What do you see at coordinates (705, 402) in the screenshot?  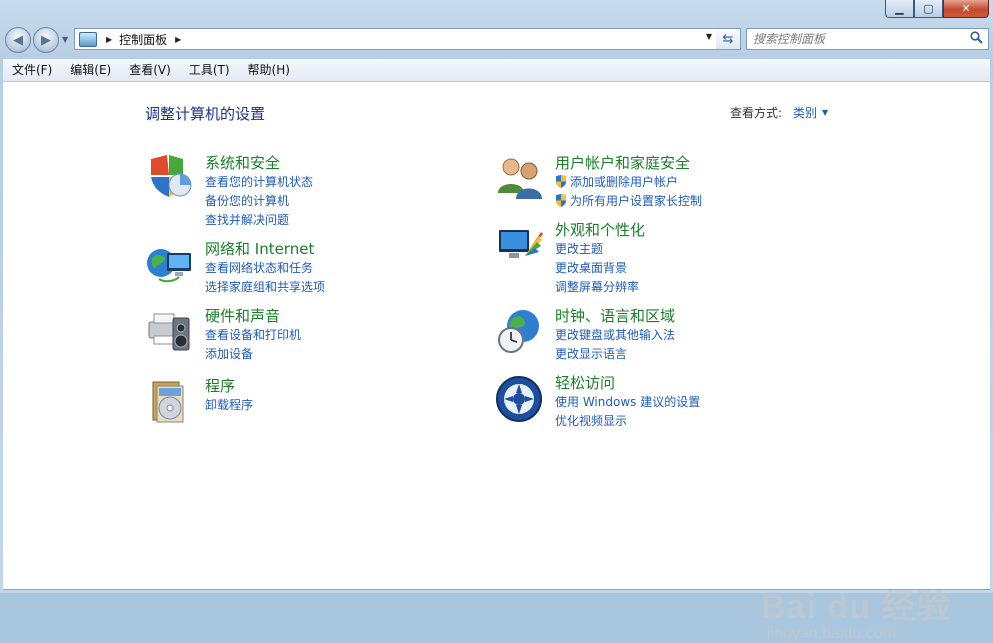 I see `link-windows-suggested-settings: 使用 Windows 建议的设置` at bounding box center [705, 402].